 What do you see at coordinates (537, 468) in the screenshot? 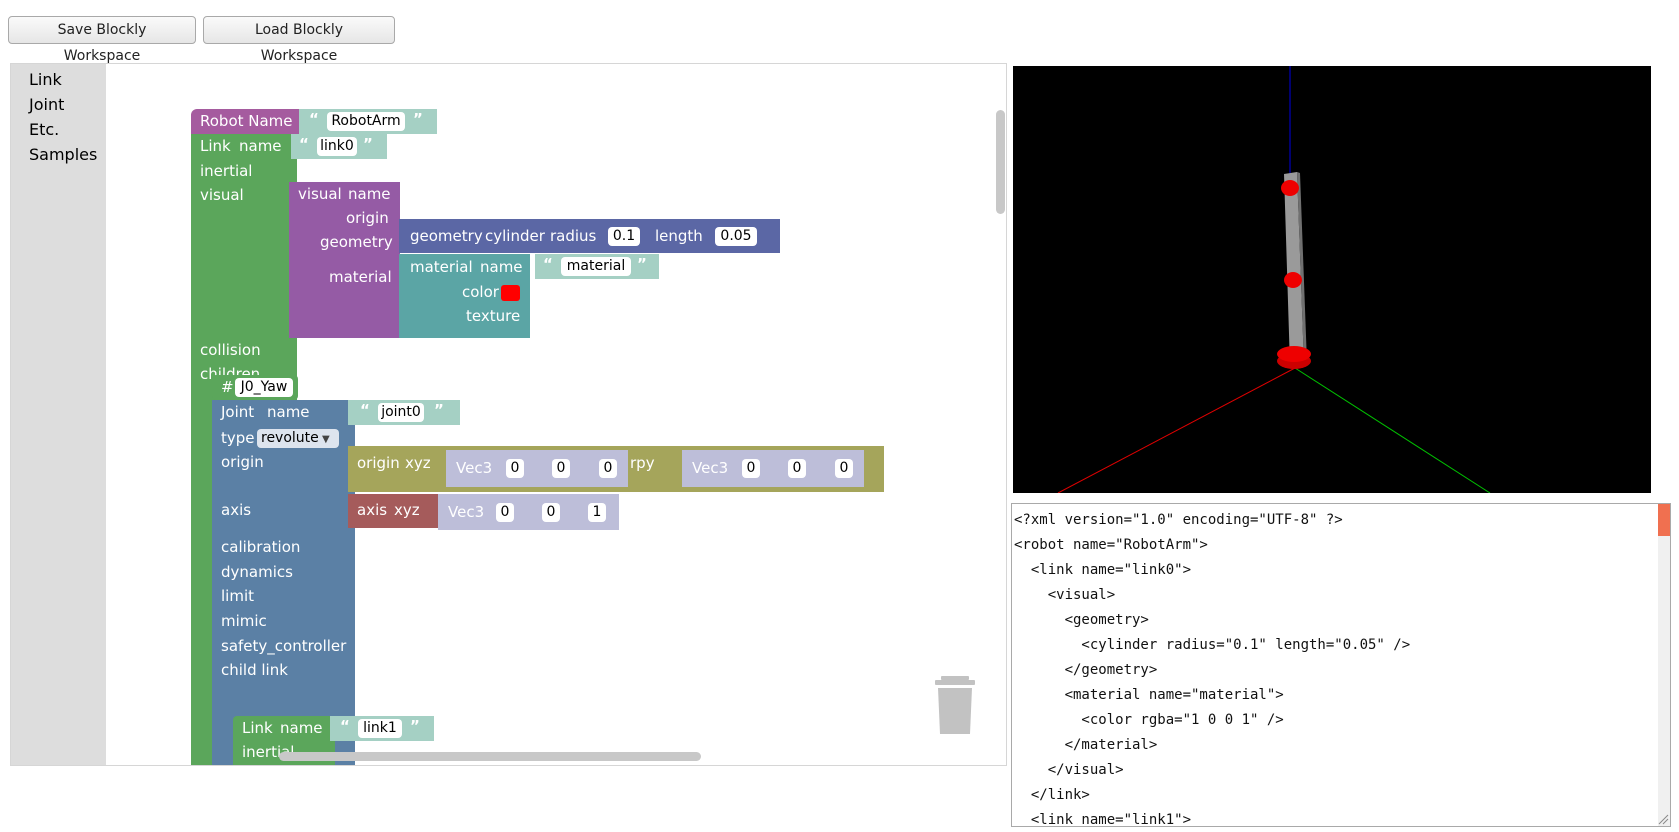
I see `origin-xyz-vec3-block: Vec3 0 0 0` at bounding box center [537, 468].